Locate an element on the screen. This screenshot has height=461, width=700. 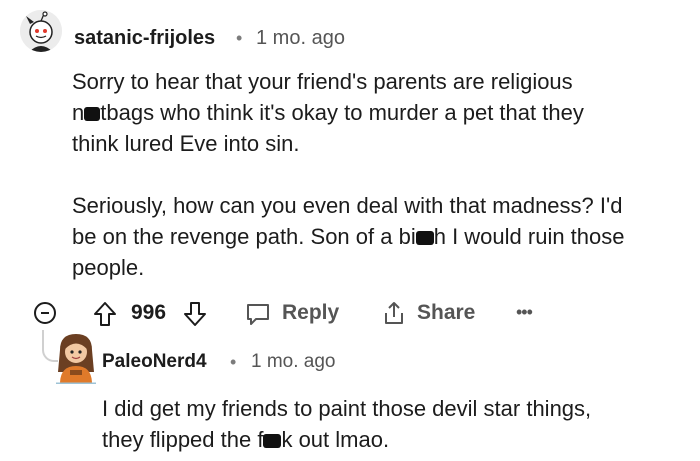
snoo-avatar-icon is located at coordinates (41, 31).